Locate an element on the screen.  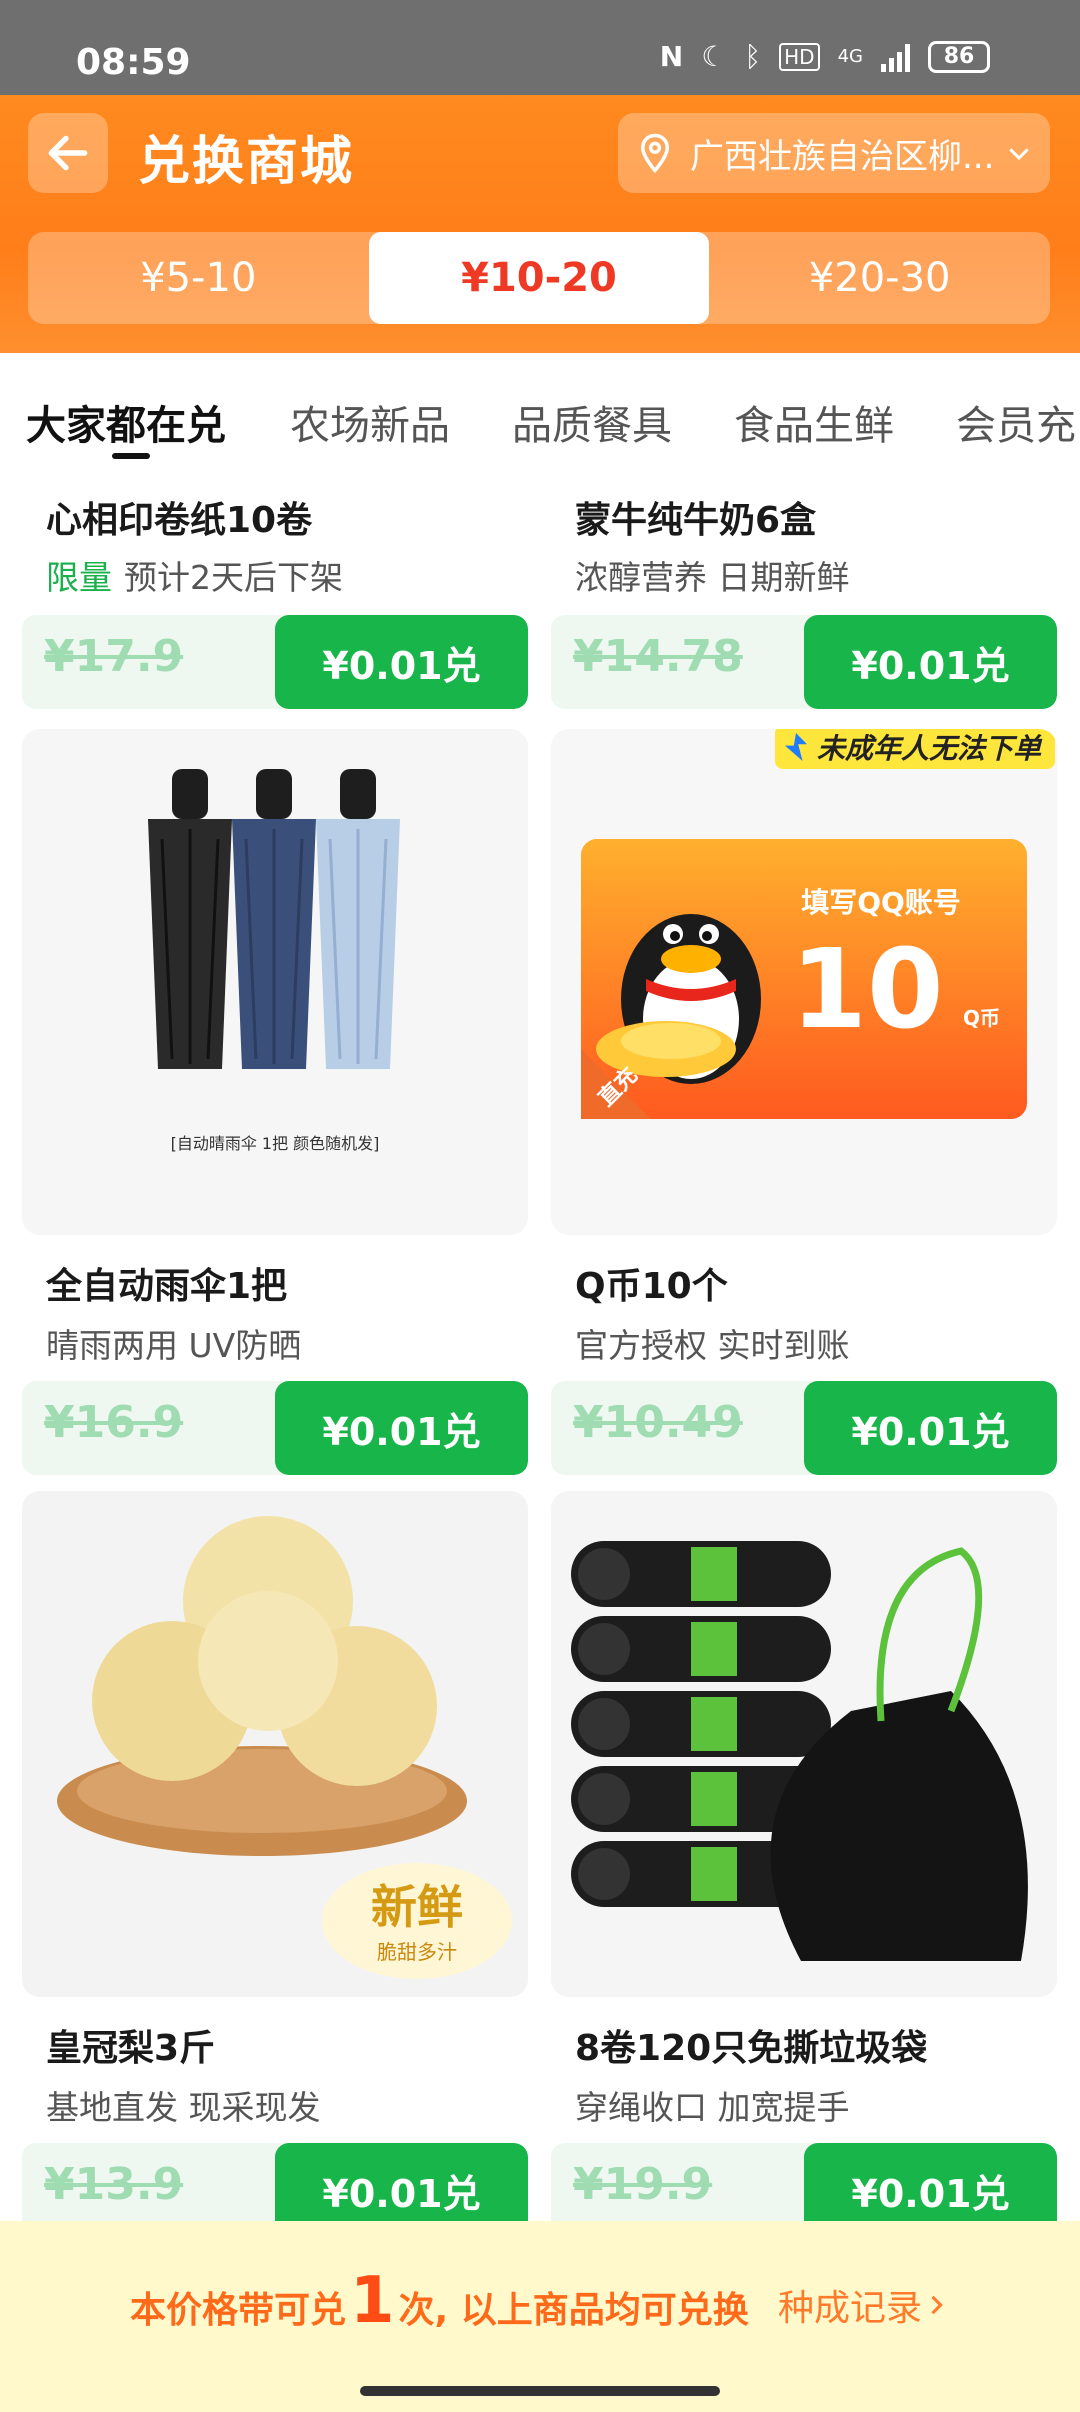
product-card: 新鲜 脆甜多汁 皇冠梨3斤 基地直发 现采现发 ¥13.9 ¥0.01兑 is located at coordinates (275, 1856).